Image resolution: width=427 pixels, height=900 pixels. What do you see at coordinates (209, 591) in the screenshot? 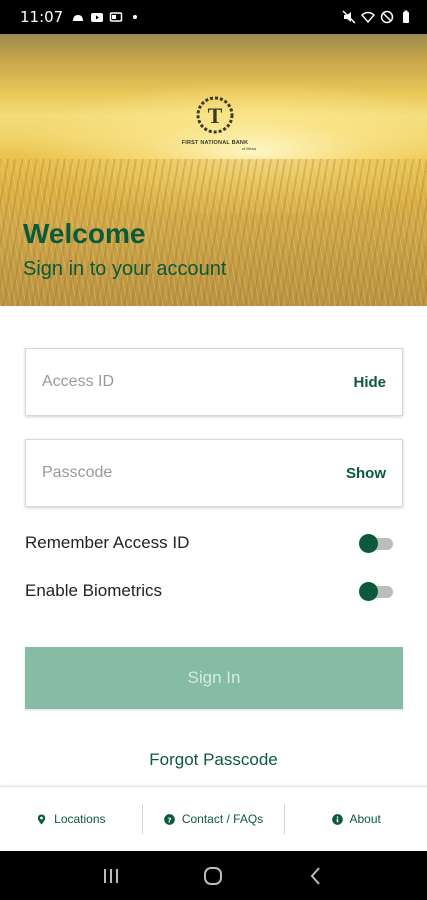
I see `enable-biometrics-row: Enable Biometrics` at bounding box center [209, 591].